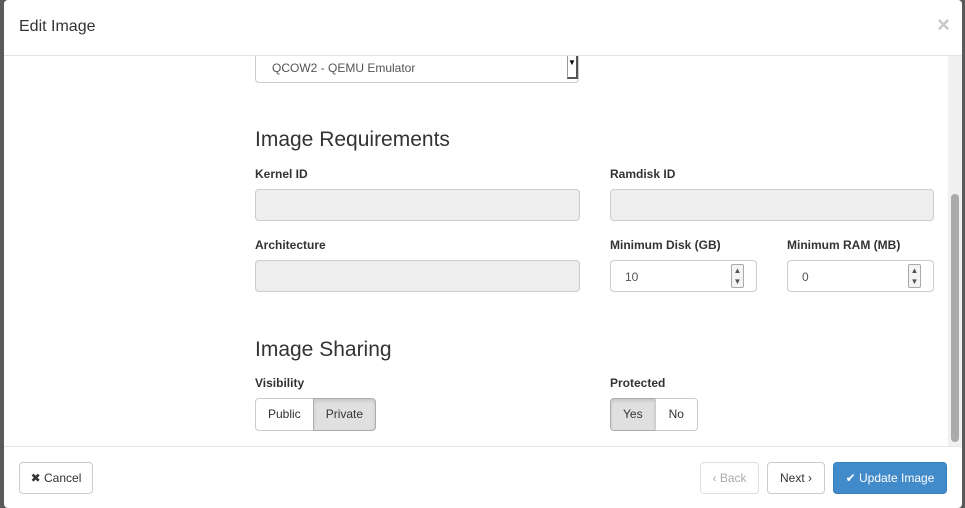 The image size is (965, 508). Describe the element at coordinates (284, 414) in the screenshot. I see `visibility-public: Public` at that location.